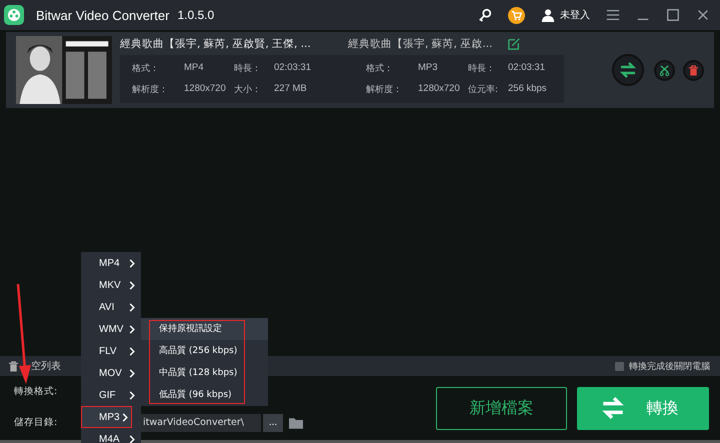 This screenshot has height=443, width=720. What do you see at coordinates (501, 408) in the screenshot?
I see `add-file-button: 新增檔案` at bounding box center [501, 408].